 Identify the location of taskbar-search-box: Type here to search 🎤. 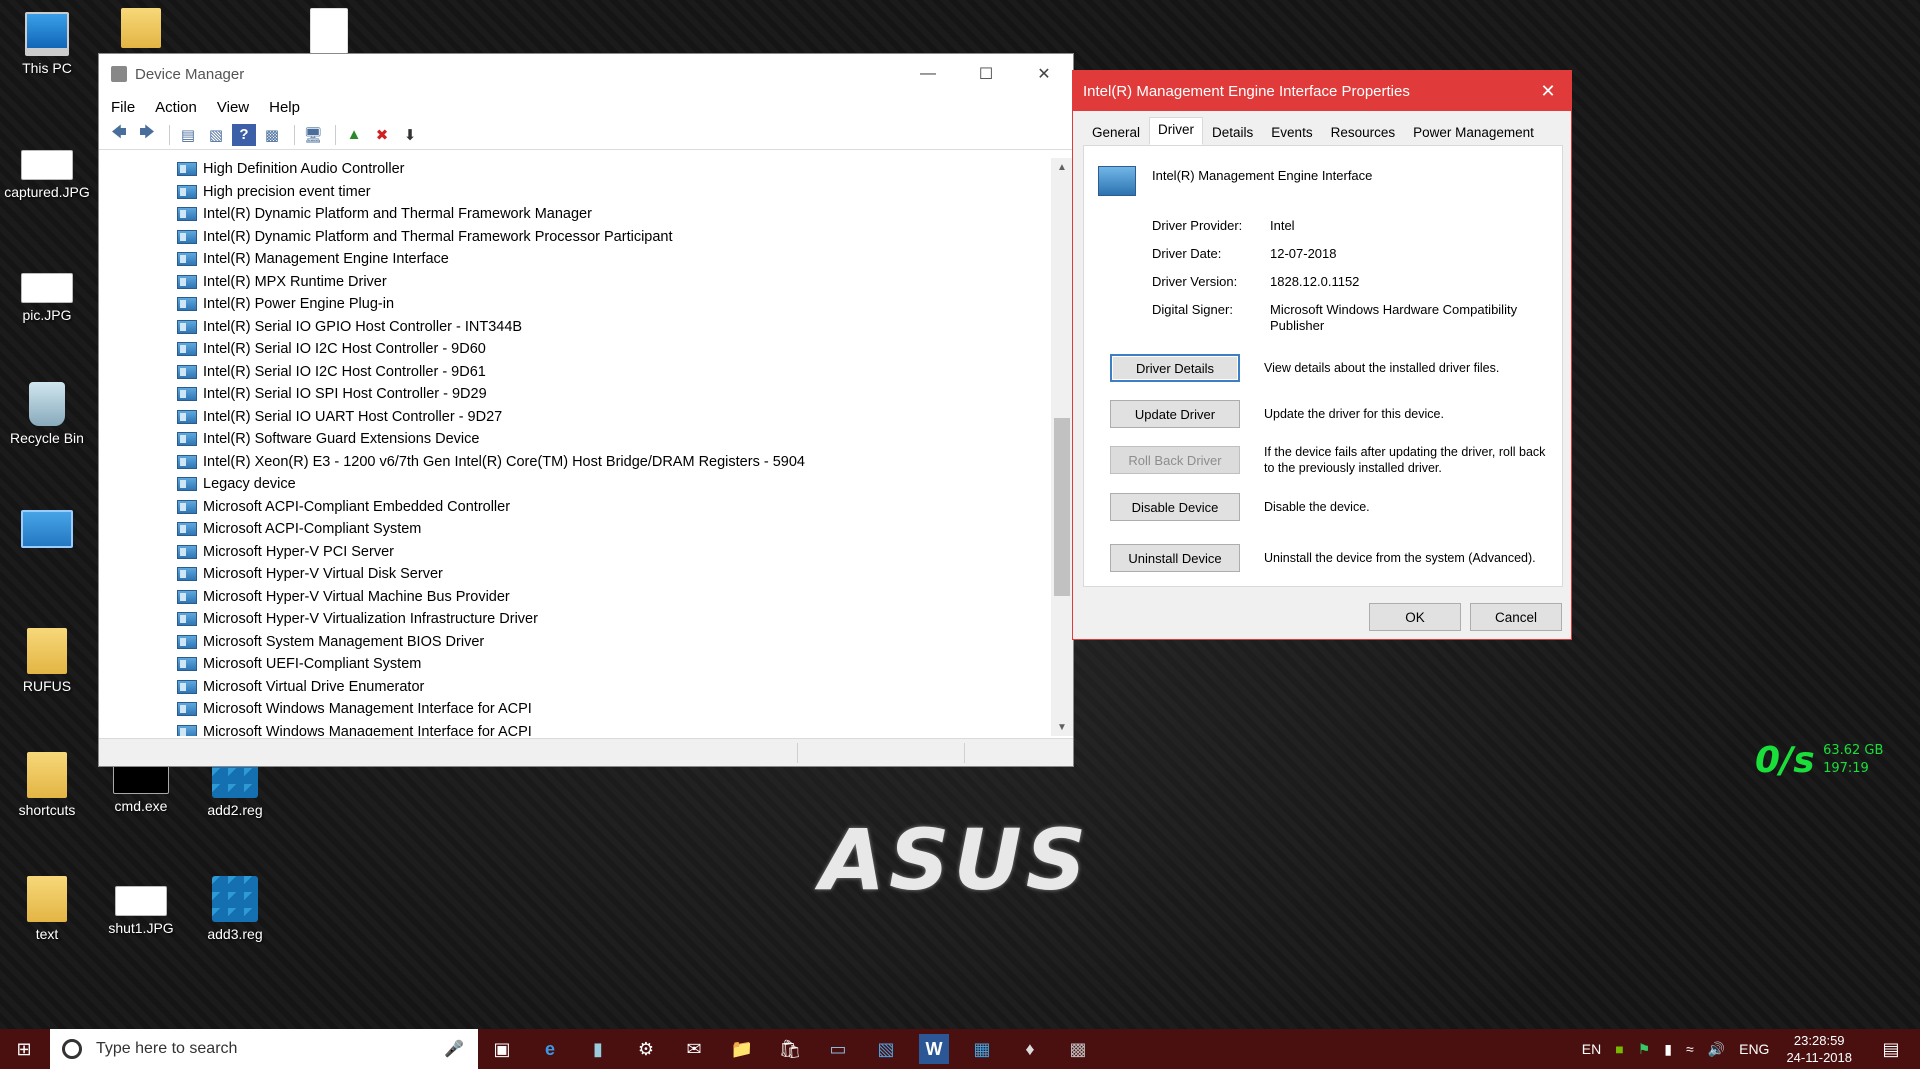
(264, 1049).